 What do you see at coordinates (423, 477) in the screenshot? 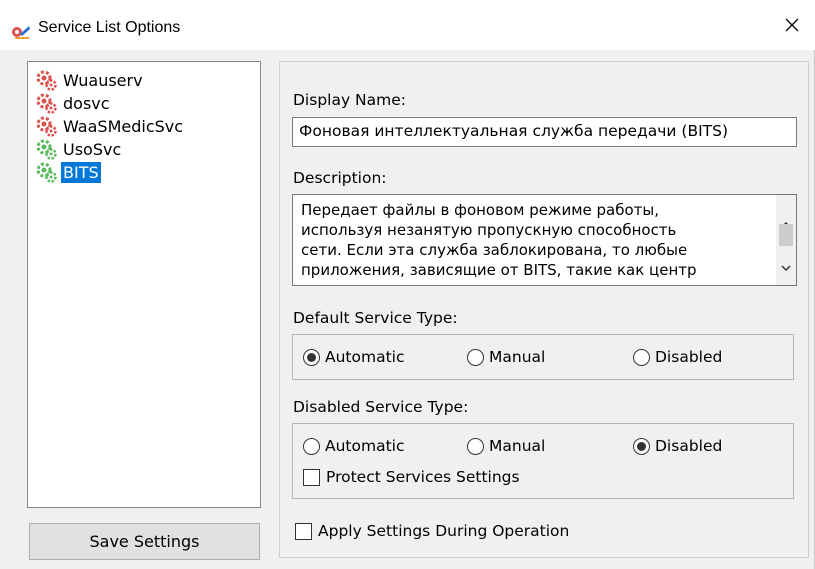
I see `checkbox-label: Protect Services Settings` at bounding box center [423, 477].